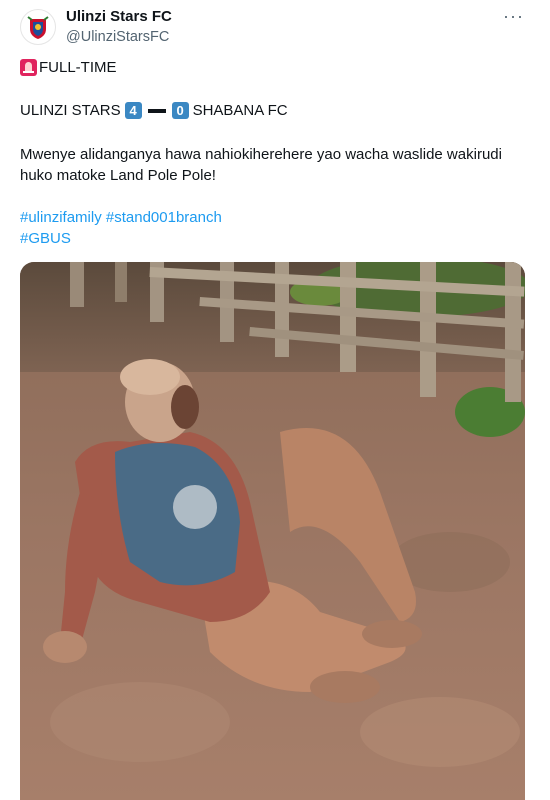  What do you see at coordinates (119, 27) in the screenshot?
I see `account-names: Ulinzi Stars FC @UlinziStarsFC` at bounding box center [119, 27].